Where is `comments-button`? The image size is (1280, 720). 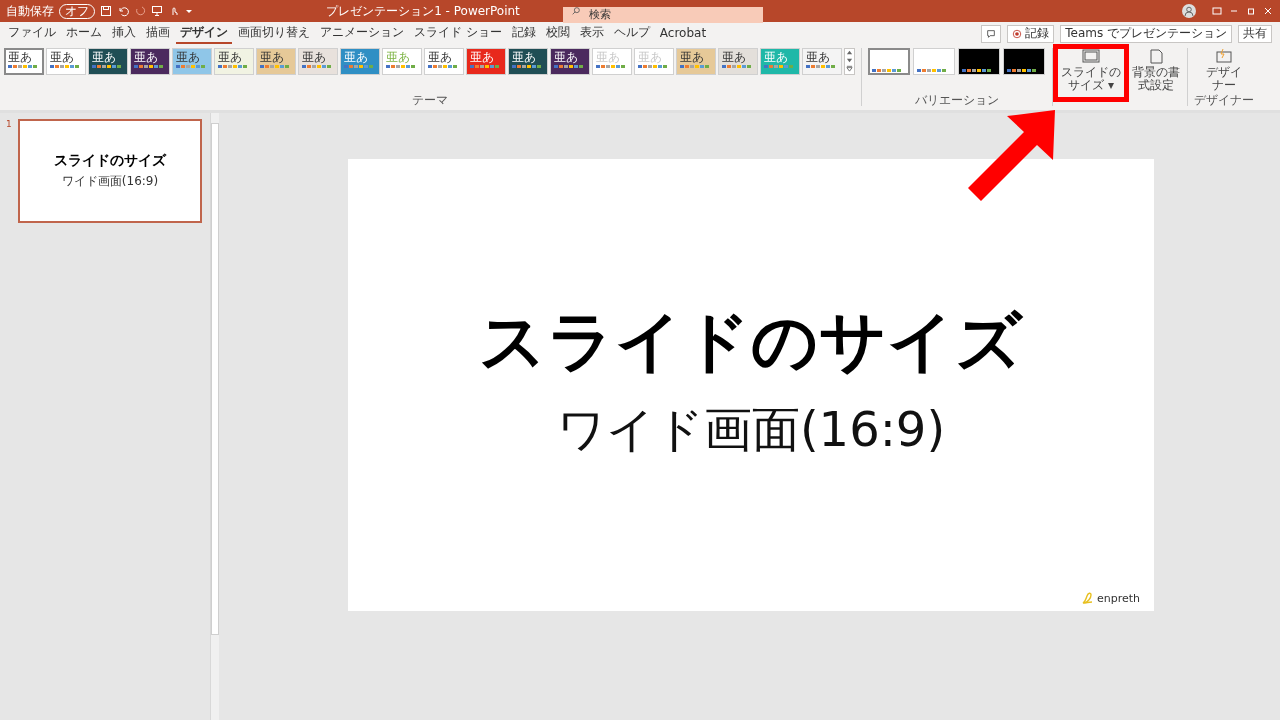 comments-button is located at coordinates (991, 33).